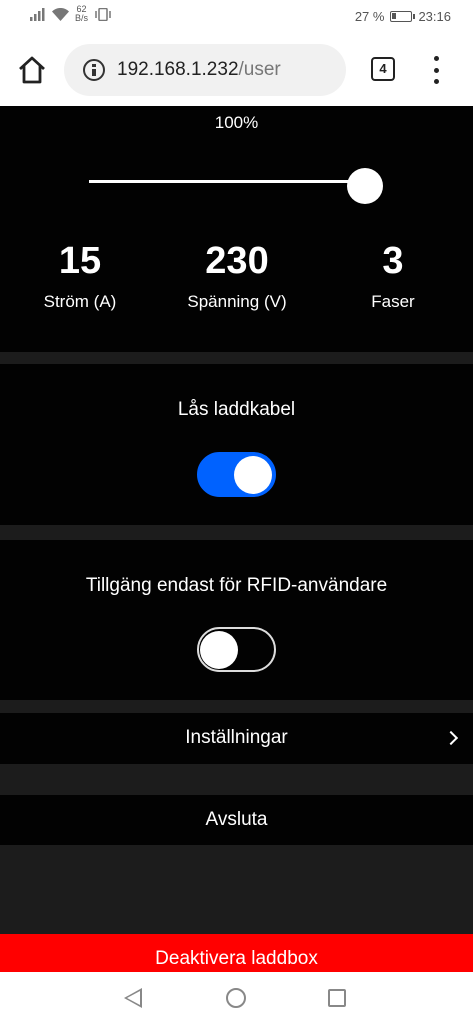  I want to click on current-stat: 15 Ström (A), so click(80, 275).